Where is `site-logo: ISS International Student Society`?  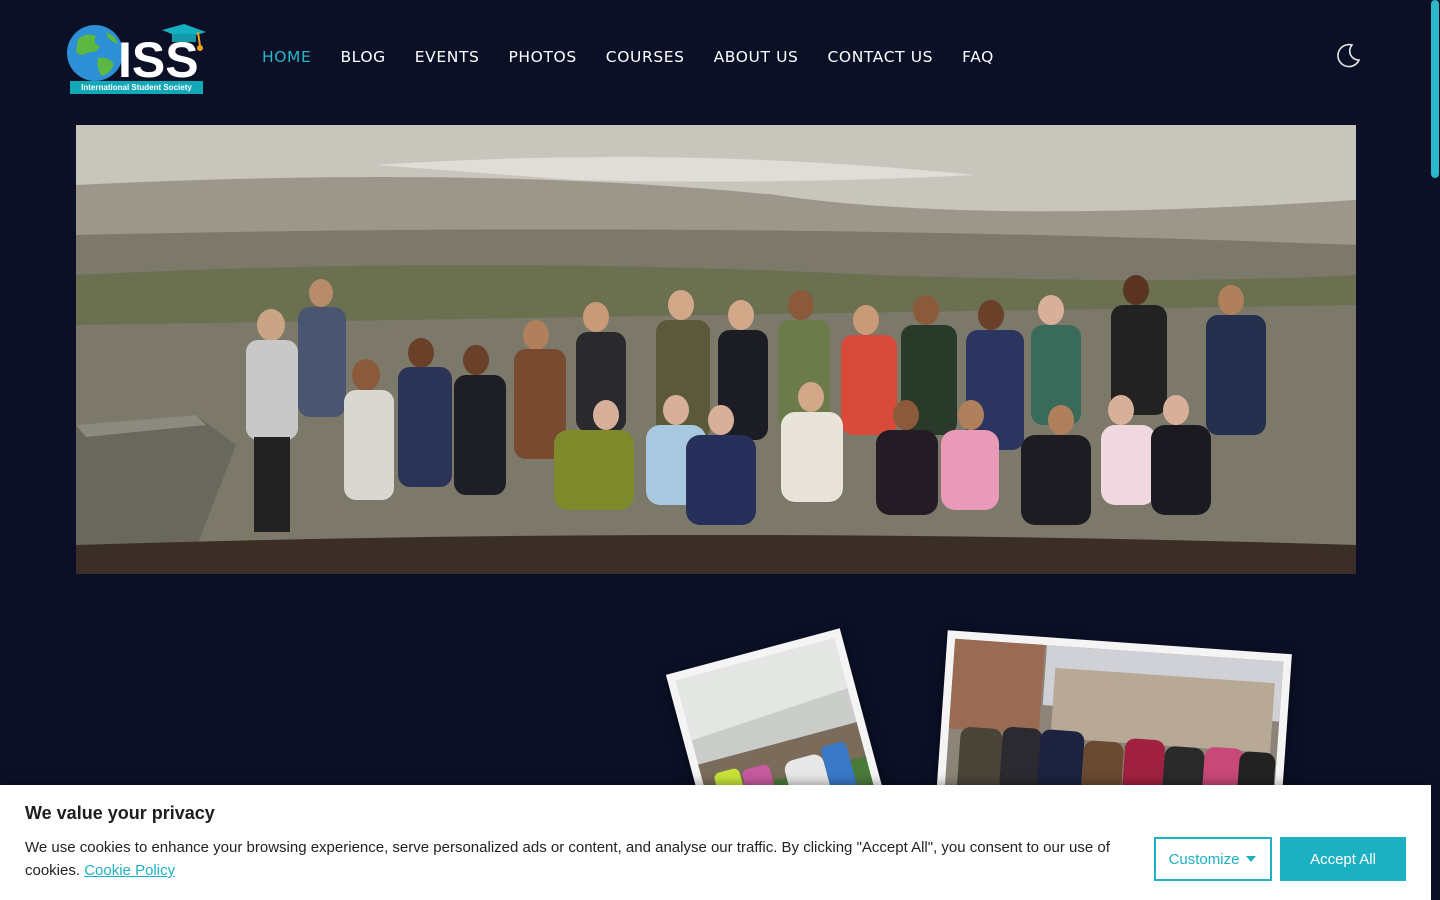 site-logo: ISS International Student Society is located at coordinates (136, 60).